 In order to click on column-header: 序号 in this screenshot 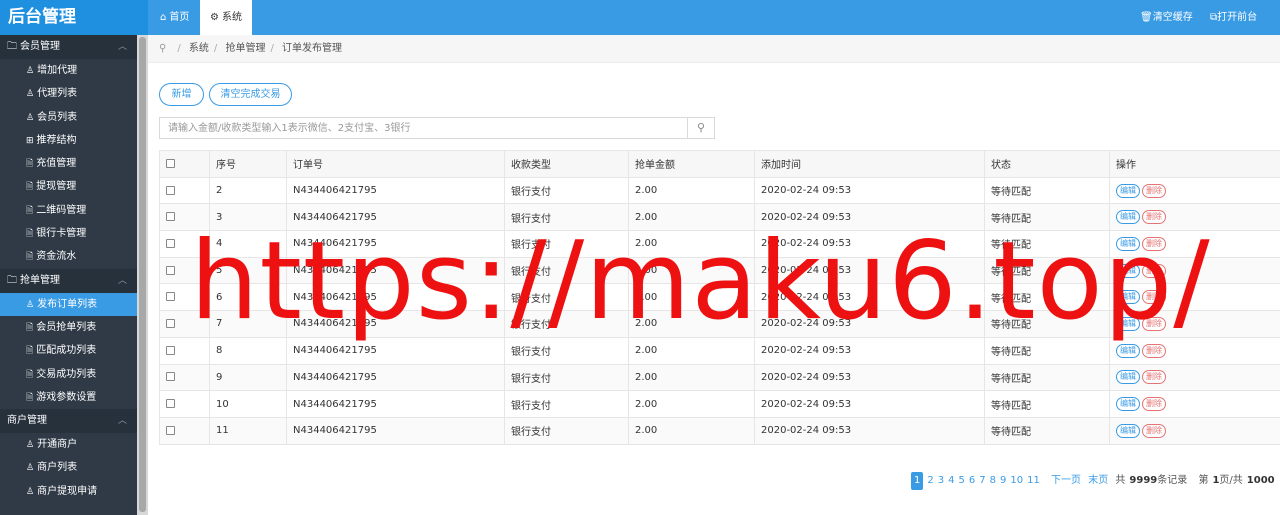, I will do `click(248, 164)`.